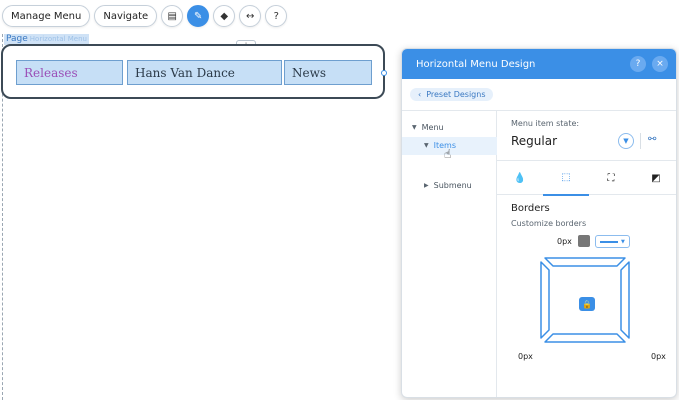 The image size is (679, 400). Describe the element at coordinates (328, 72) in the screenshot. I see `menu-item-news: News` at that location.